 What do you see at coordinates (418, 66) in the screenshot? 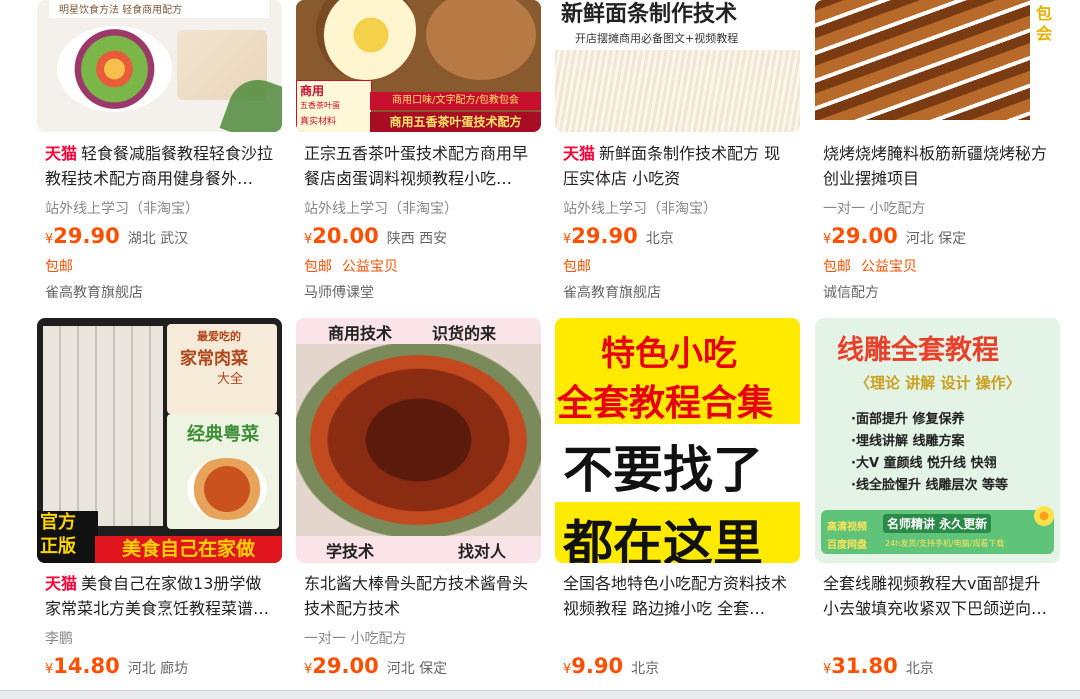
I see `product-image: 商用 五香茶叶蛋 真实材料 商用口味/文字配方/包教包会 商用五香茶叶蛋技术配方` at bounding box center [418, 66].